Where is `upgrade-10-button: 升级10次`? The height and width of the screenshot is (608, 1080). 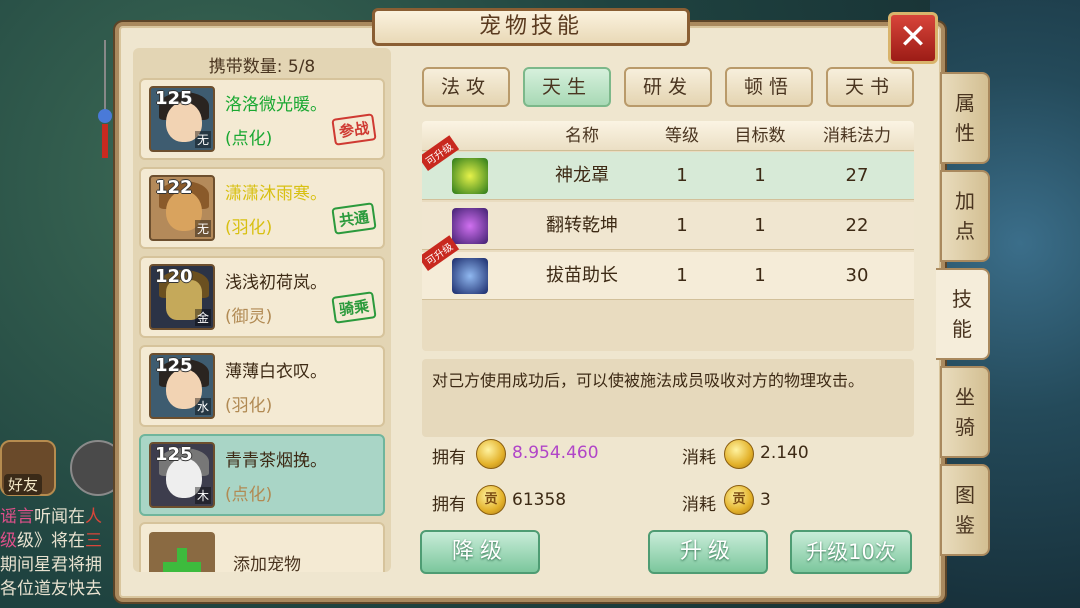
upgrade-10-button: 升级10次 is located at coordinates (851, 552).